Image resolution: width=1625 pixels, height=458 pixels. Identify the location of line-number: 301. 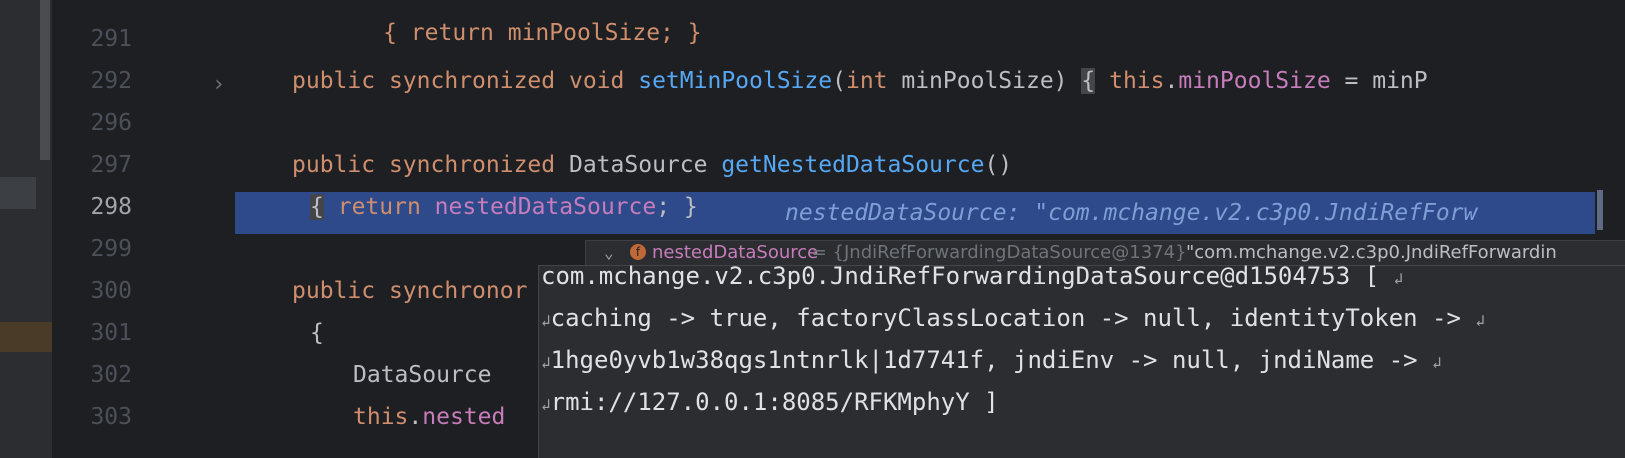
(111, 333).